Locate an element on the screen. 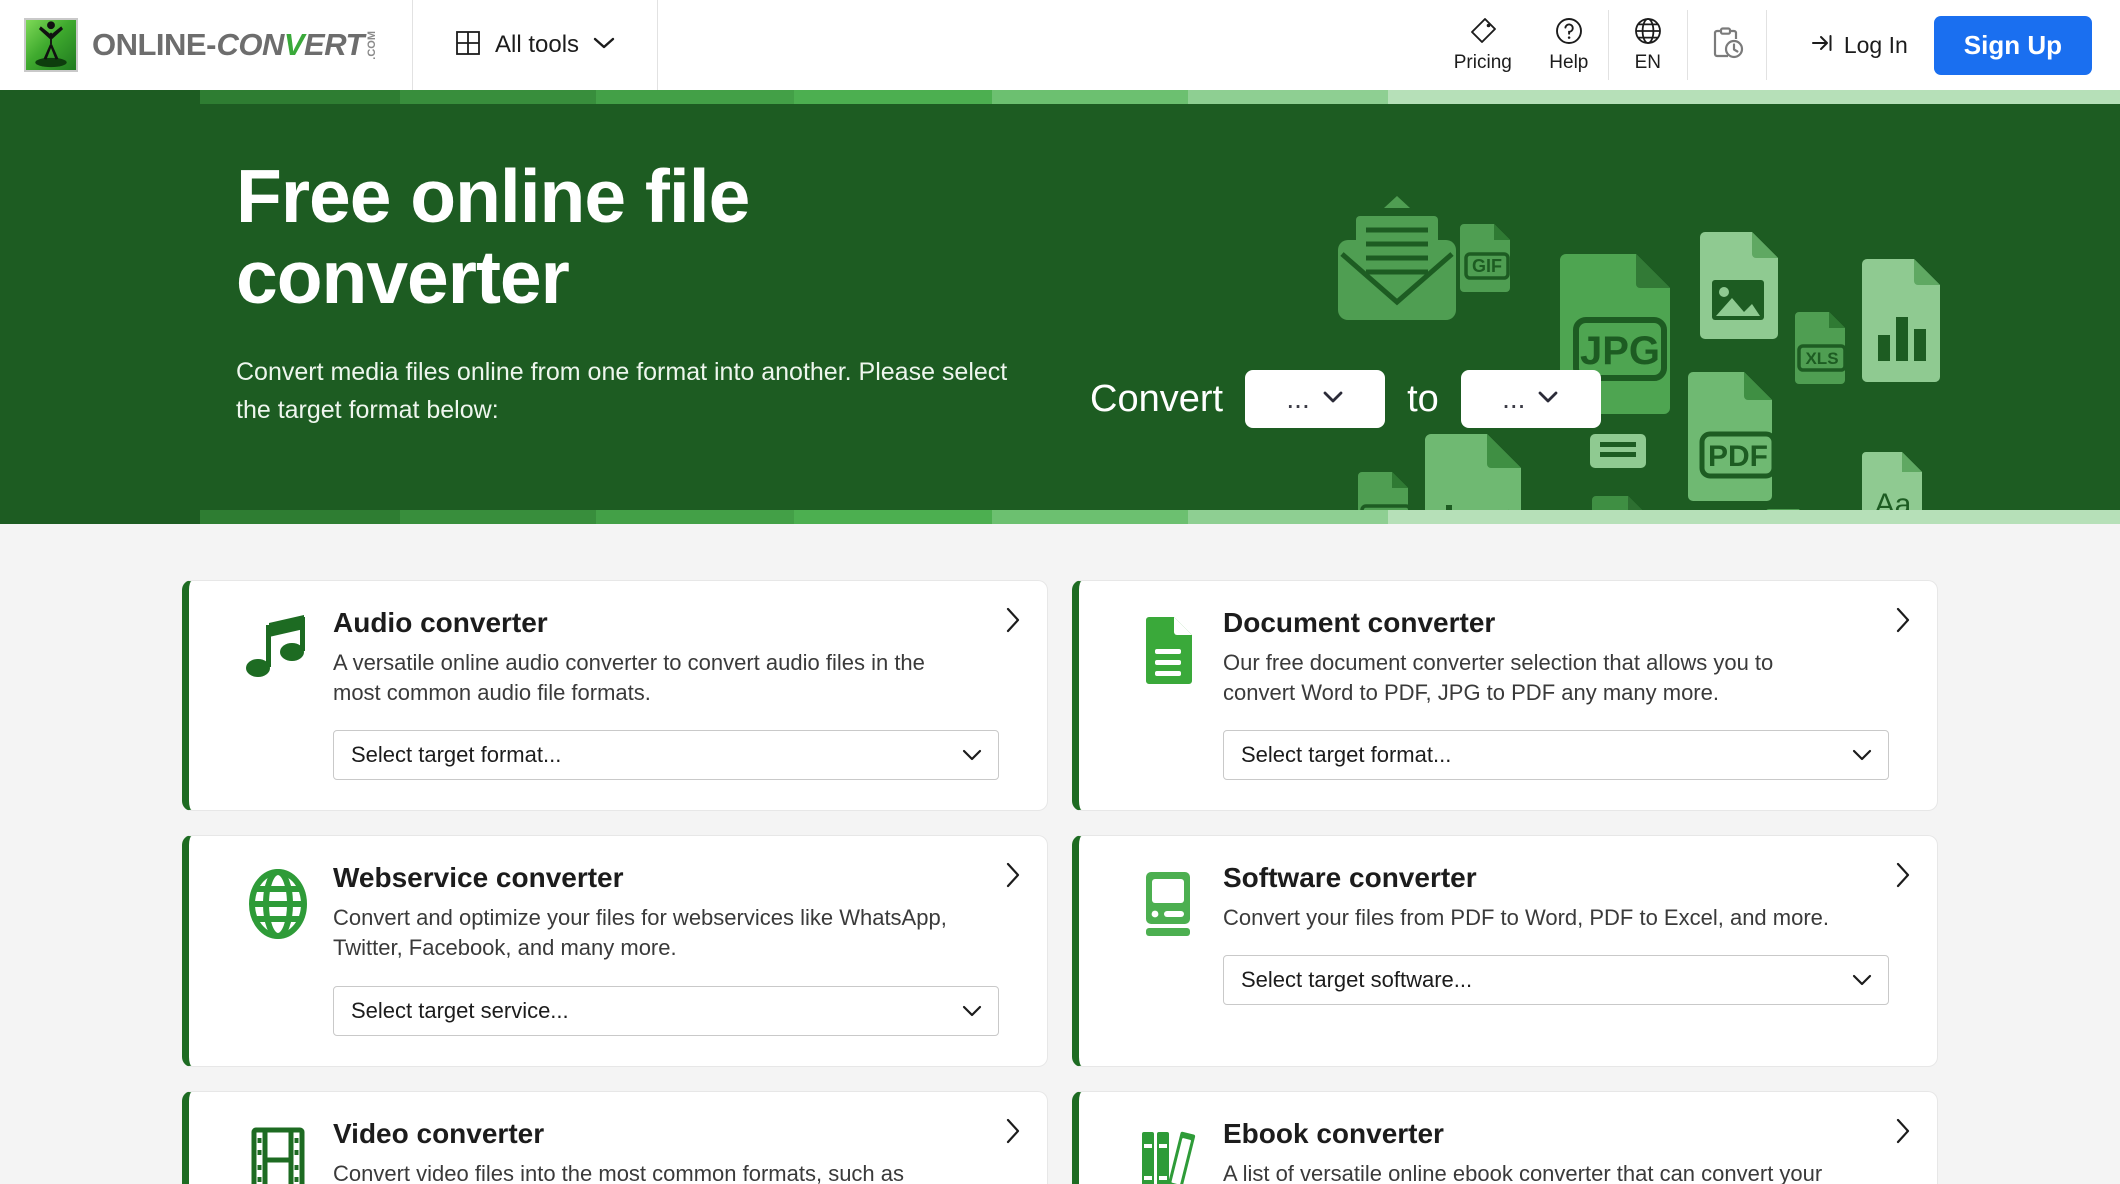 The image size is (2120, 1184). computer-icon is located at coordinates (1168, 948).